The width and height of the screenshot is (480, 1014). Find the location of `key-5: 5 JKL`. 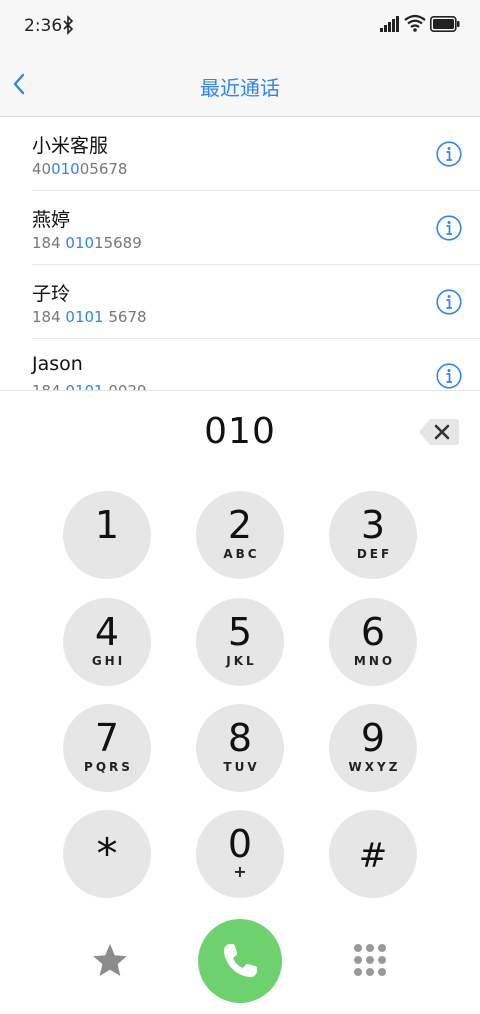

key-5: 5 JKL is located at coordinates (240, 642).